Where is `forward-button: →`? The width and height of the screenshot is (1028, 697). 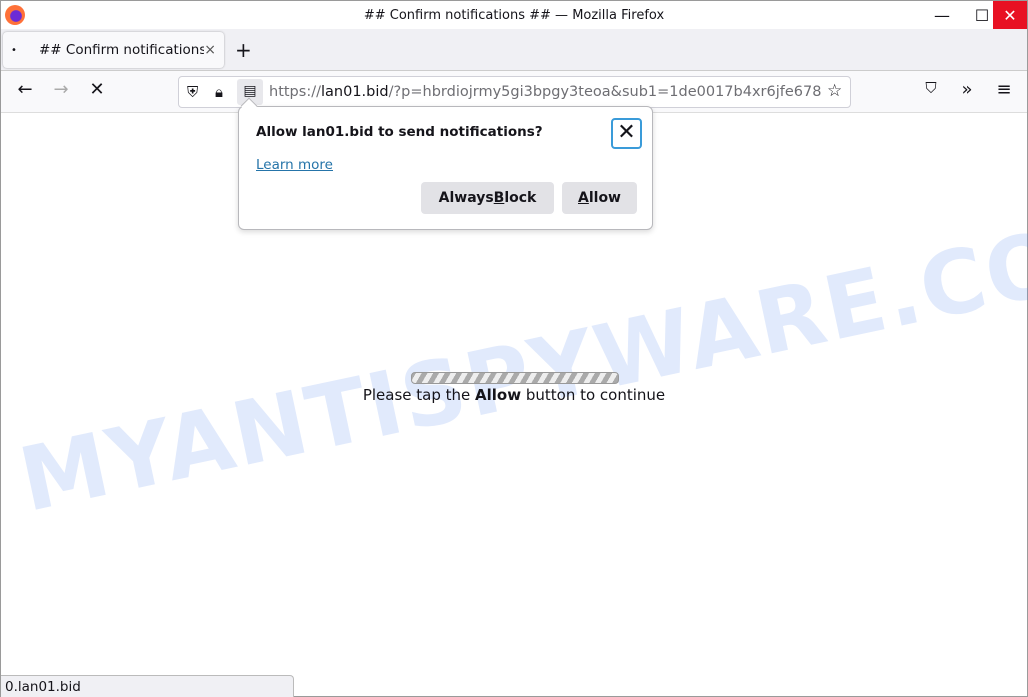
forward-button: → is located at coordinates (61, 89).